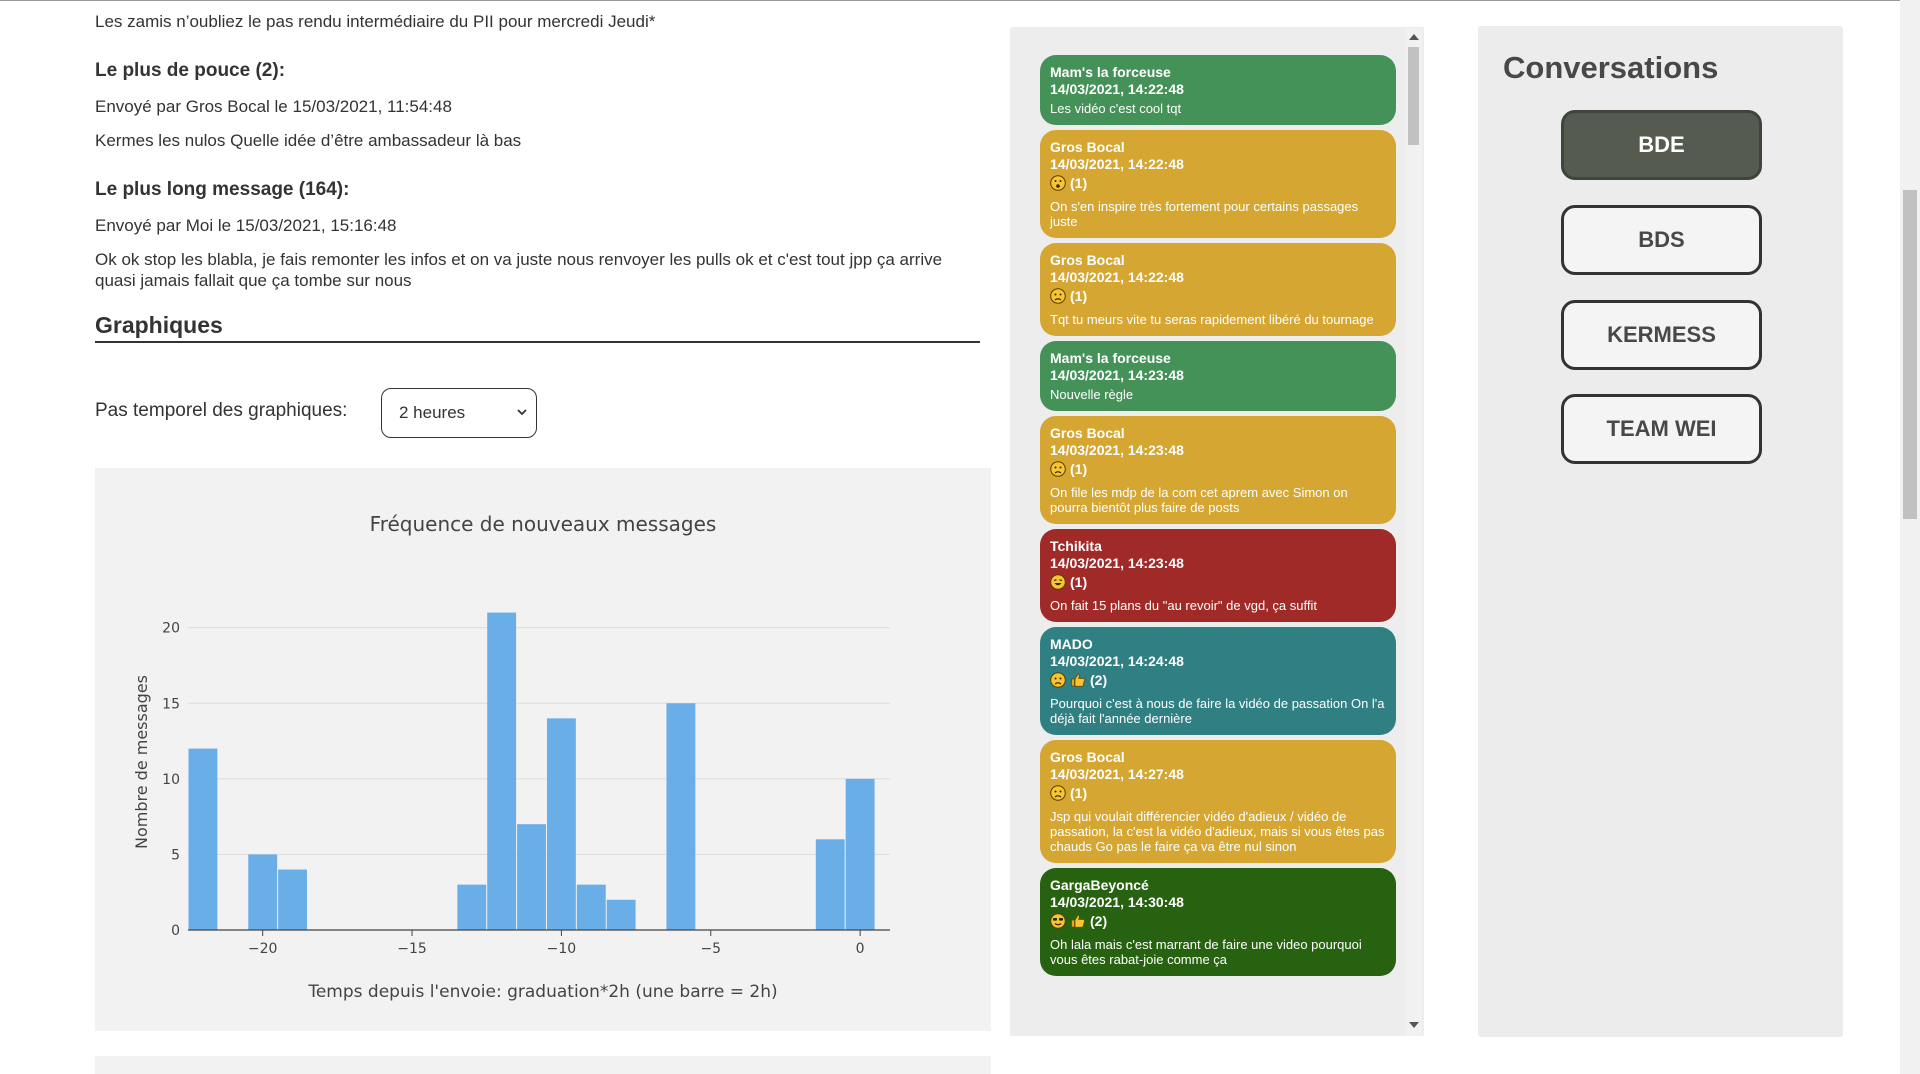 Image resolution: width=1920 pixels, height=1074 pixels. I want to click on y-tick-label: 15, so click(171, 704).